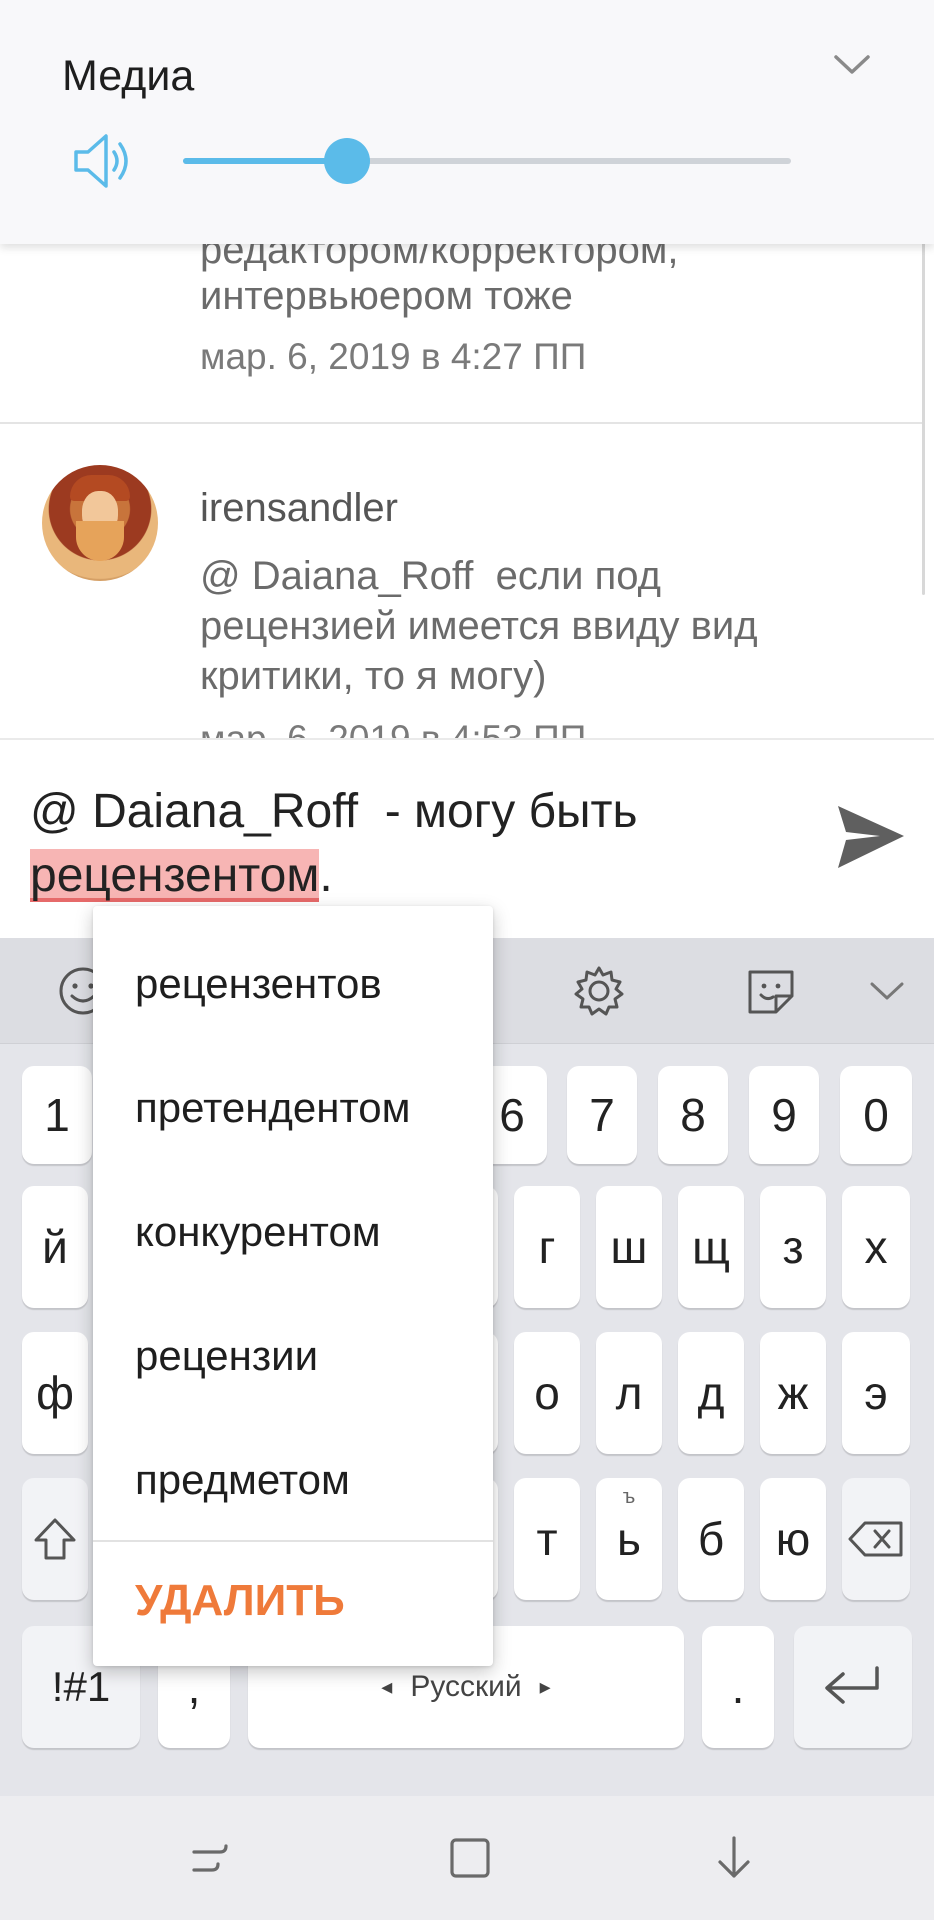 This screenshot has width=934, height=1920. What do you see at coordinates (55, 1247) in the screenshot?
I see `key-й: й` at bounding box center [55, 1247].